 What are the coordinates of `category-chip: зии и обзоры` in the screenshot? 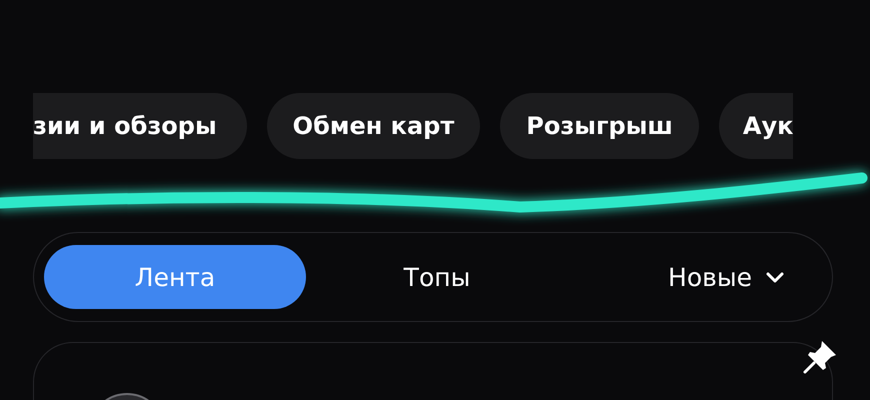 It's located at (140, 126).